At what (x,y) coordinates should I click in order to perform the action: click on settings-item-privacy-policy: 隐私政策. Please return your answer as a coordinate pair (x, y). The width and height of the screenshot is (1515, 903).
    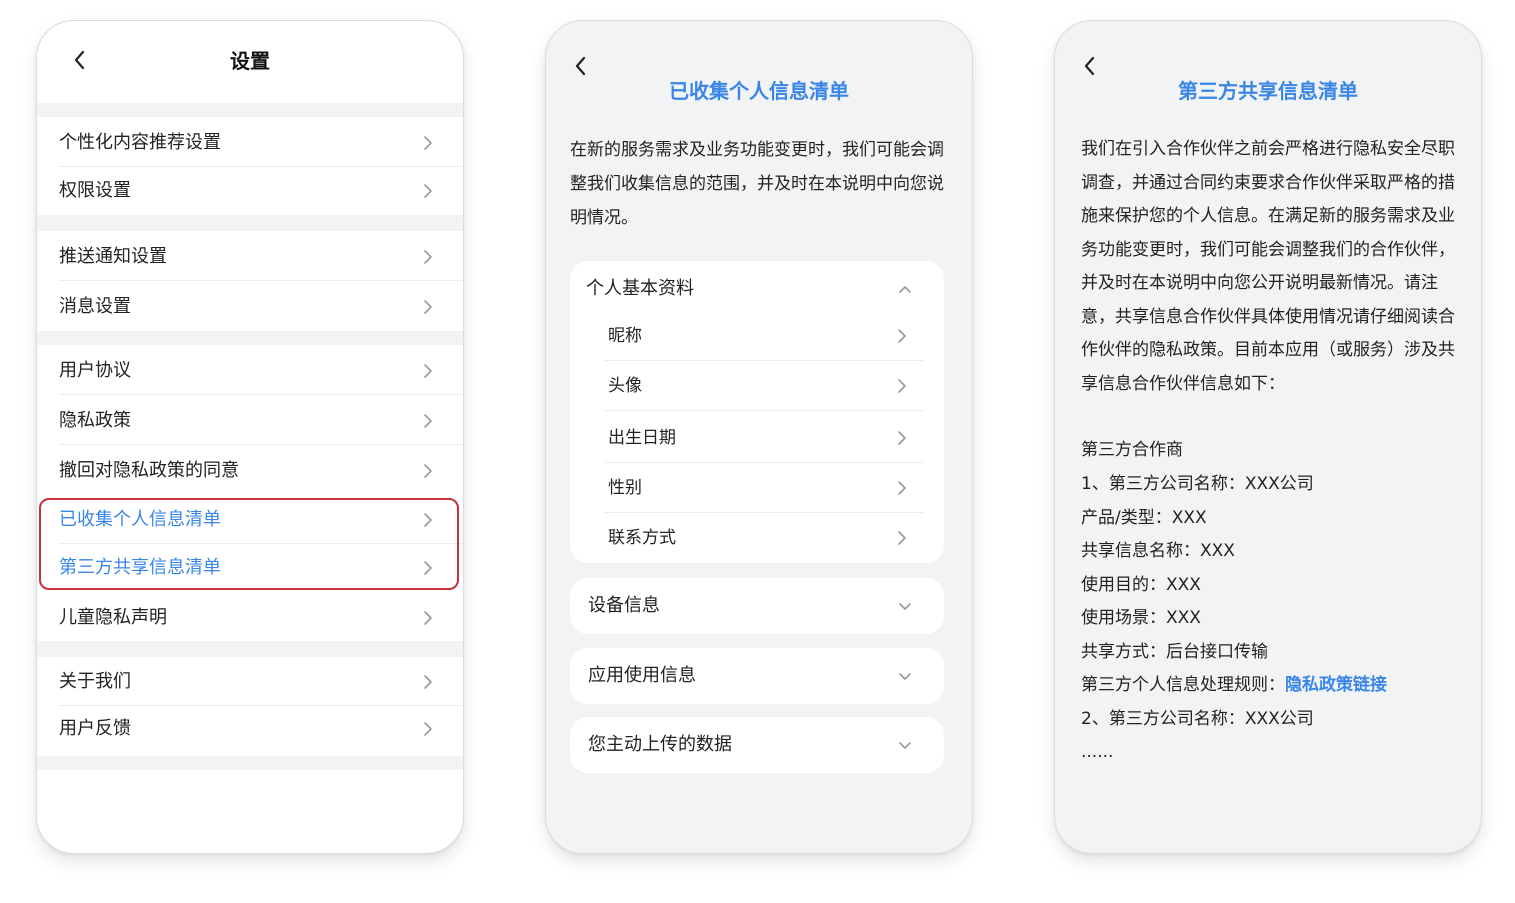
    Looking at the image, I should click on (250, 421).